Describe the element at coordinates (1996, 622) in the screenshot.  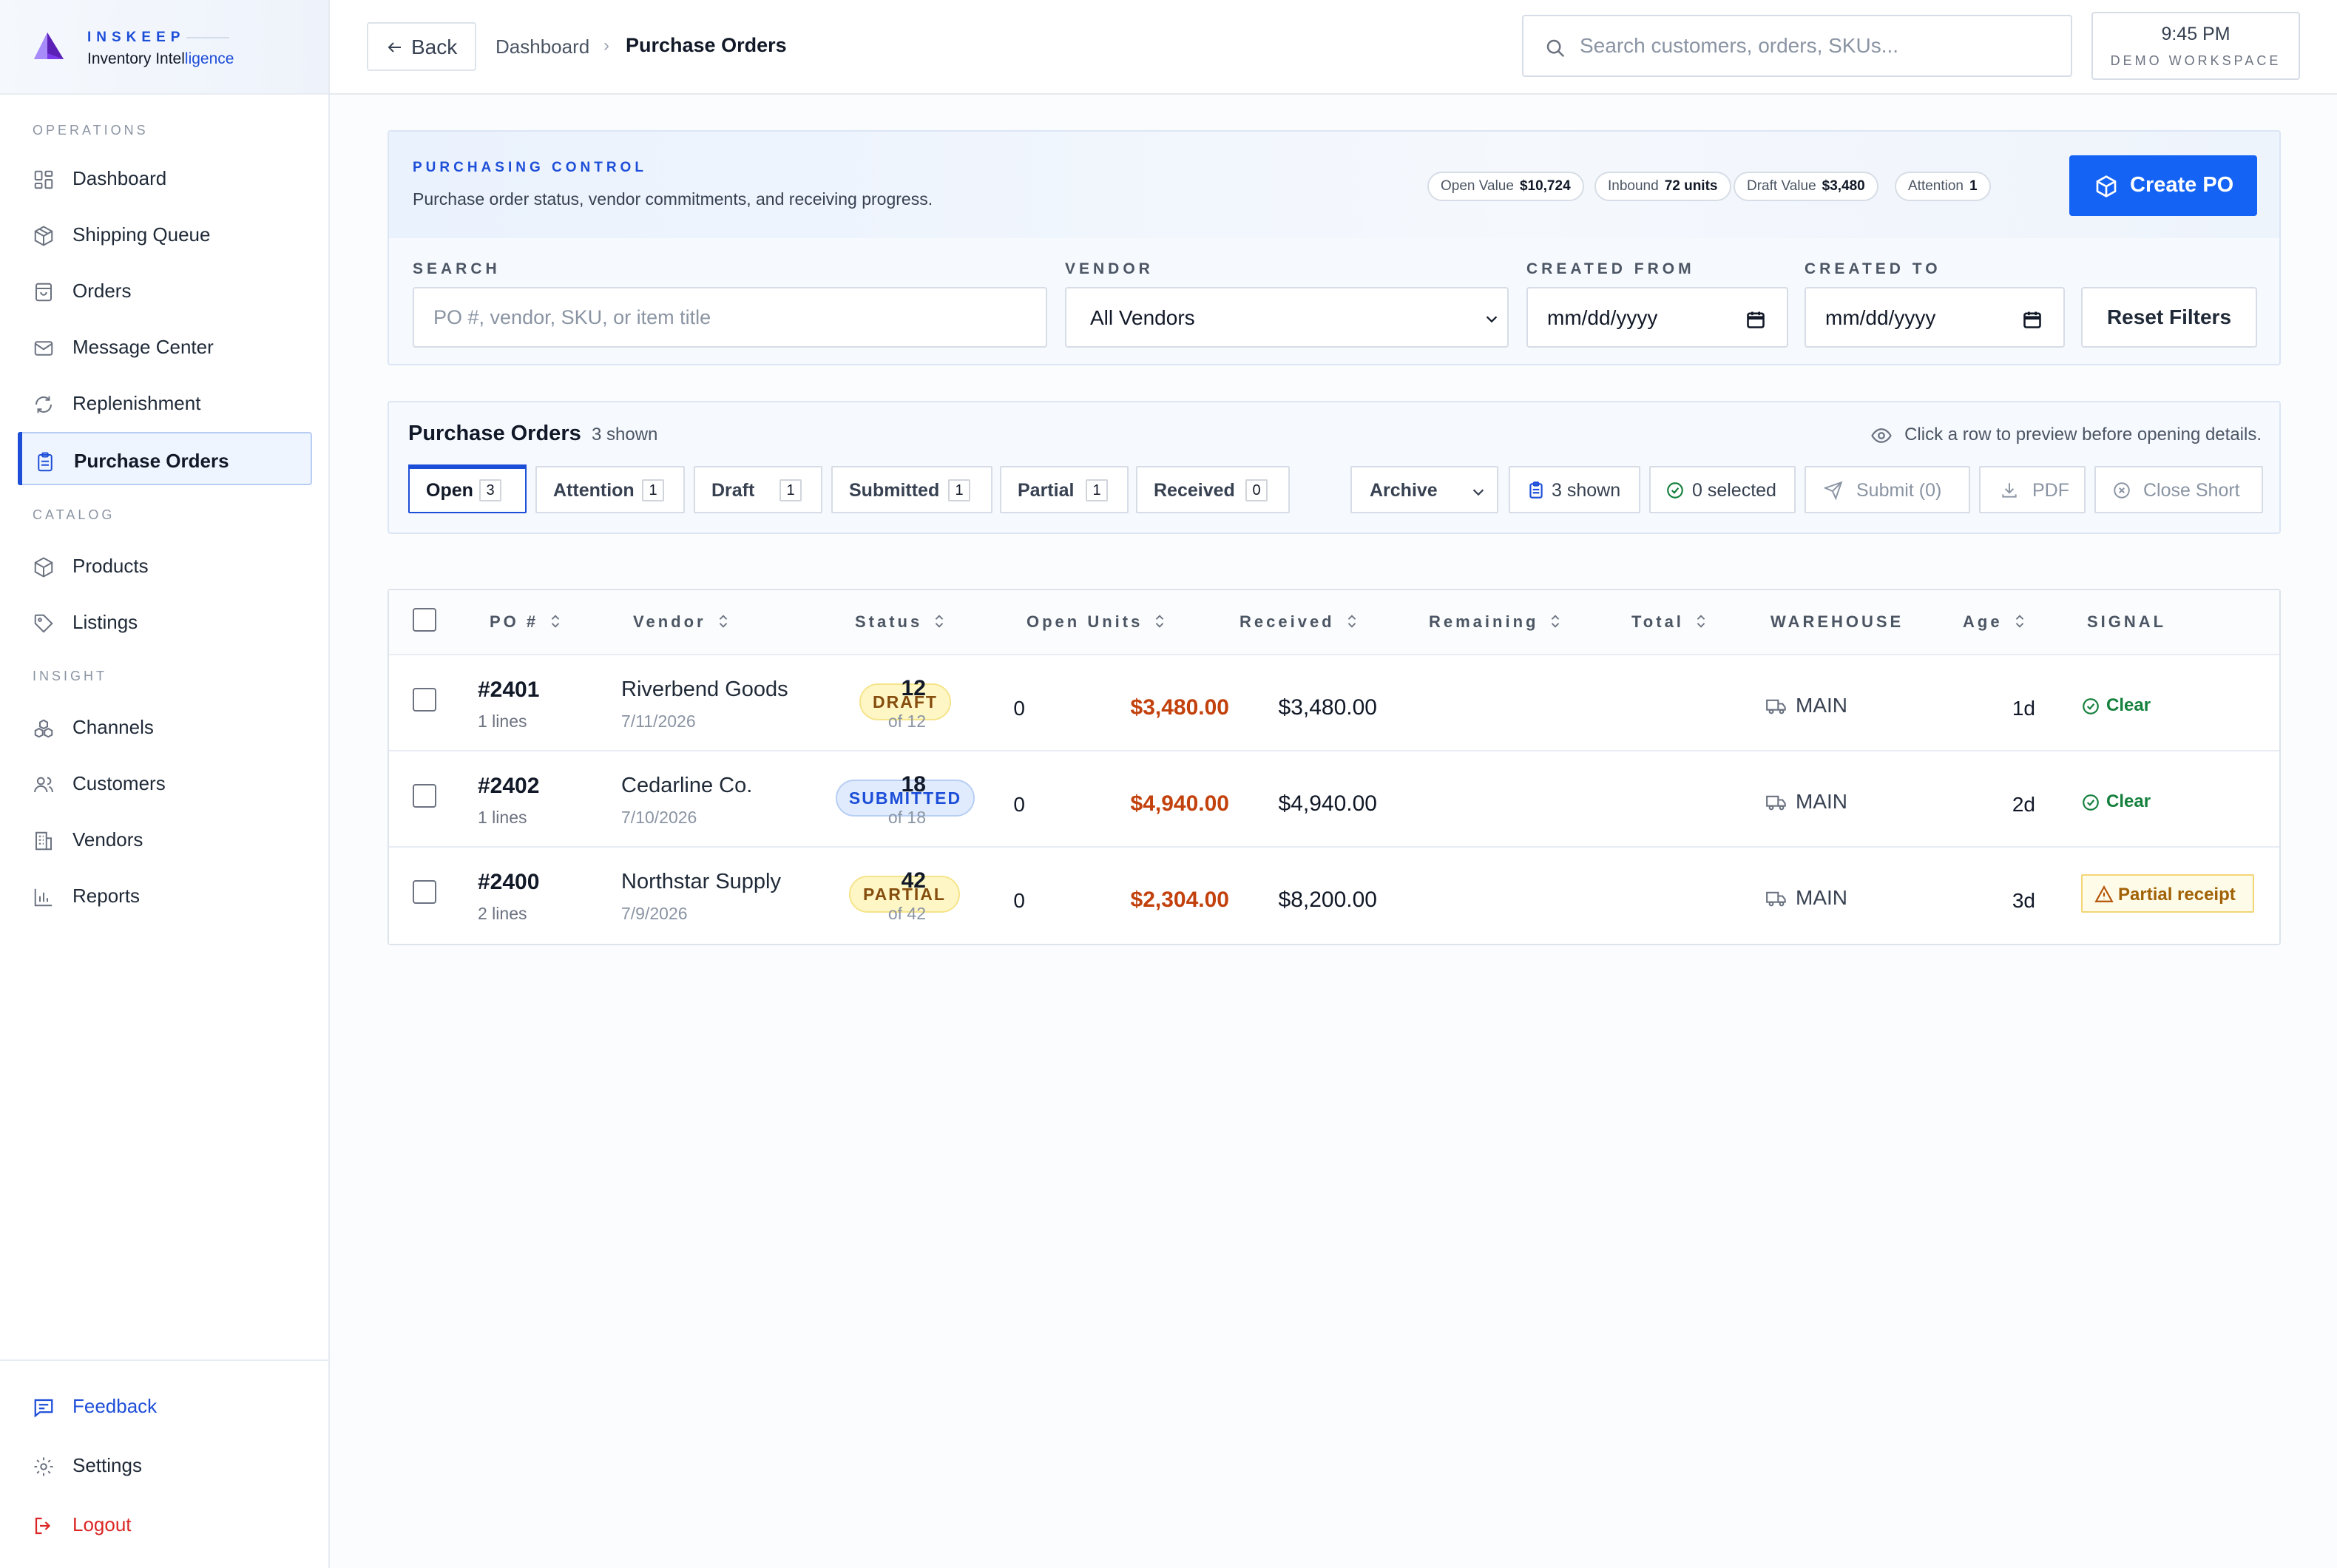
I see `column-age: Age` at that location.